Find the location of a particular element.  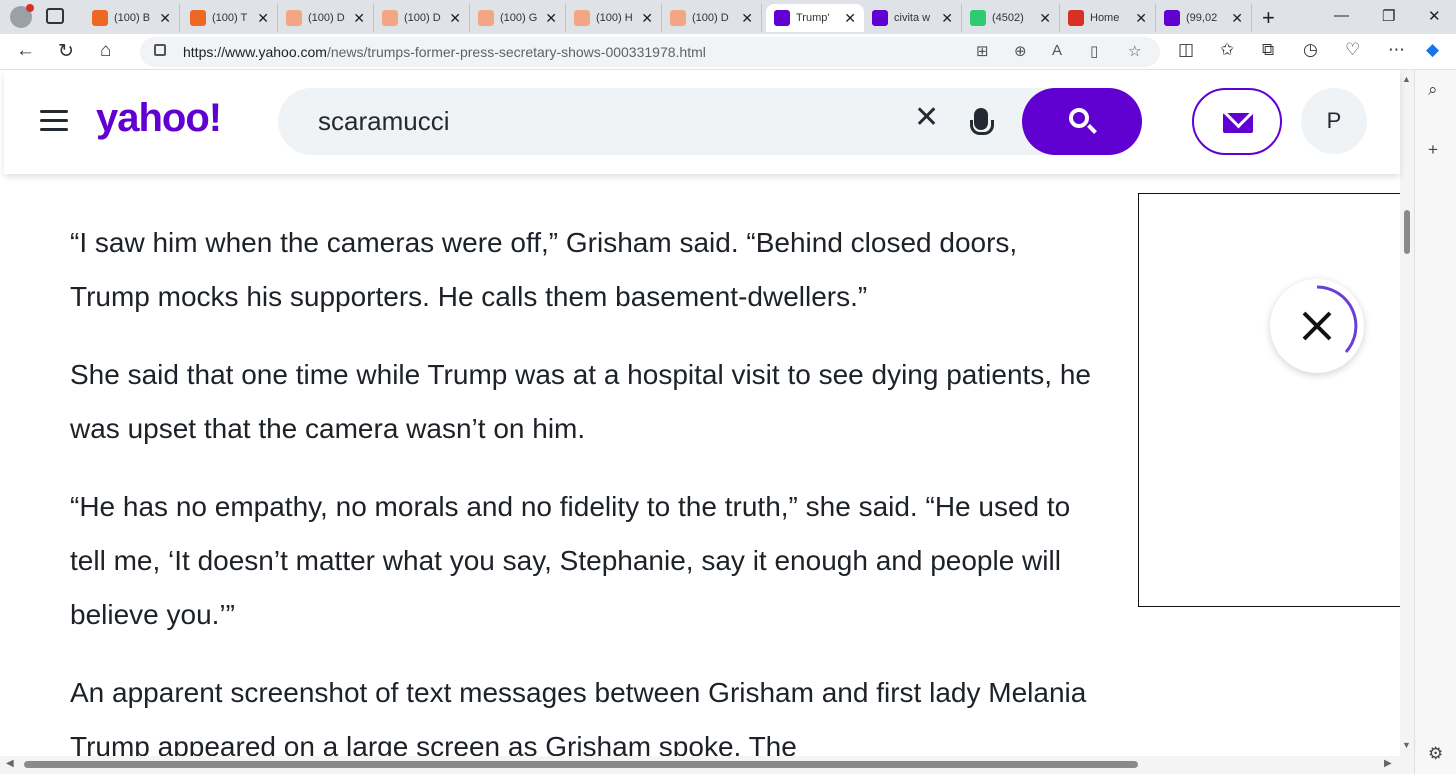

clear-search-icon: ✕ is located at coordinates (926, 117).